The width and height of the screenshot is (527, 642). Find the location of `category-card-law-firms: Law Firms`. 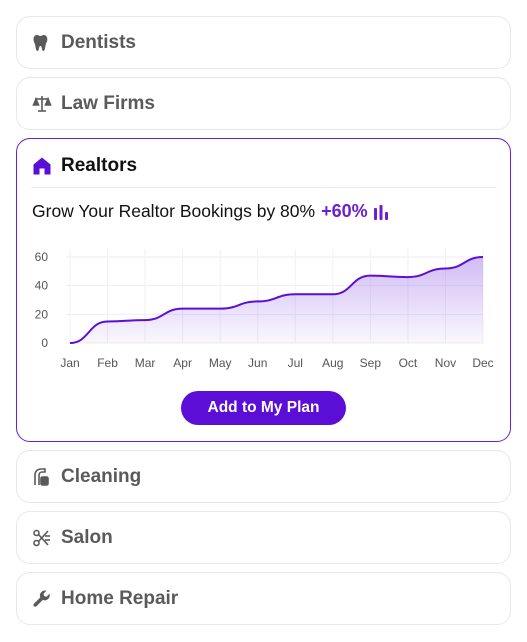

category-card-law-firms: Law Firms is located at coordinates (263, 103).